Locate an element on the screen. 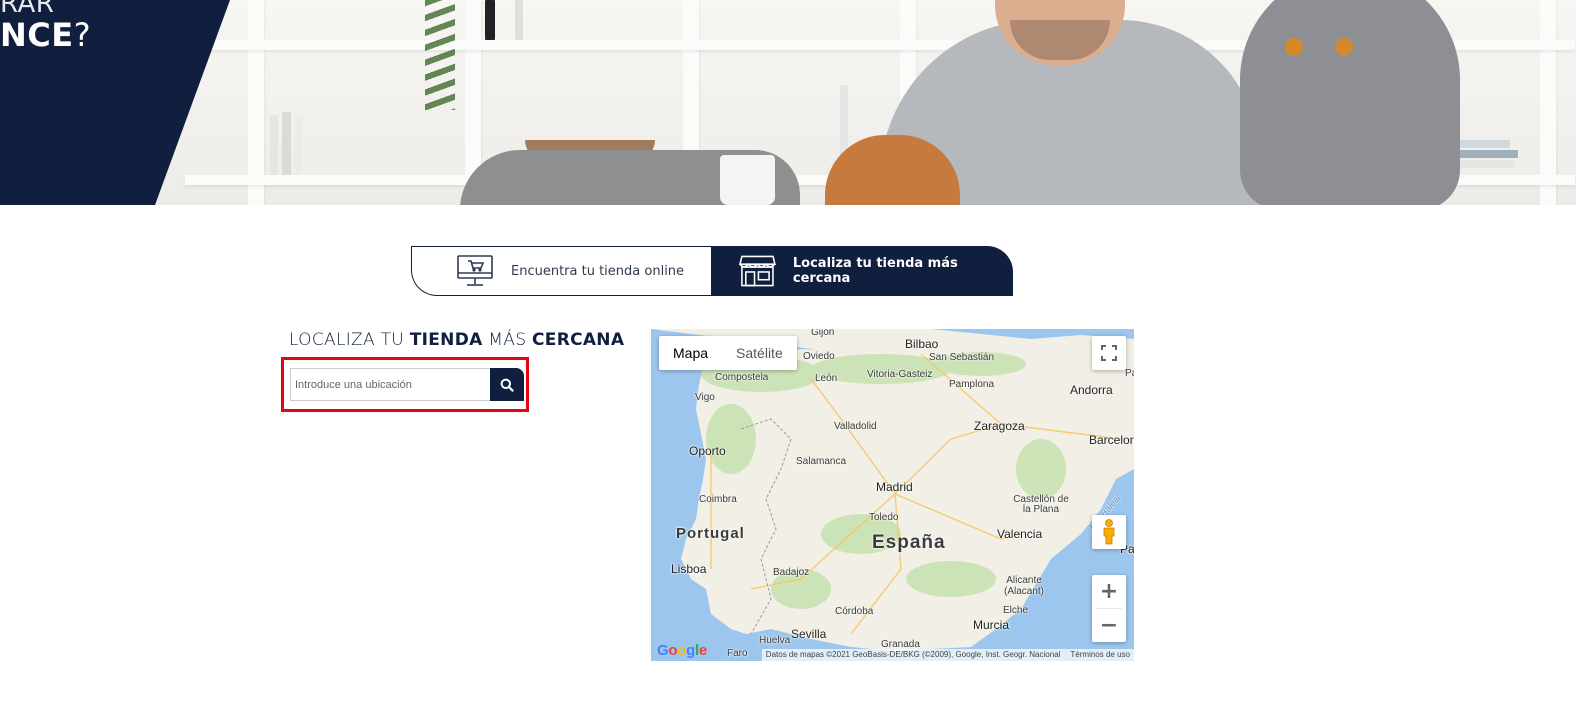 The height and width of the screenshot is (714, 1576). map-type-satellite-button: Satélite is located at coordinates (759, 353).